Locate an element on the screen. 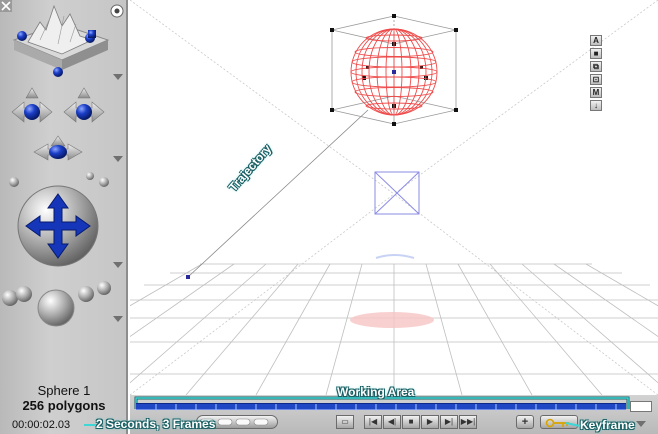 The width and height of the screenshot is (658, 434). object-tool-icon is located at coordinates (61, 40).